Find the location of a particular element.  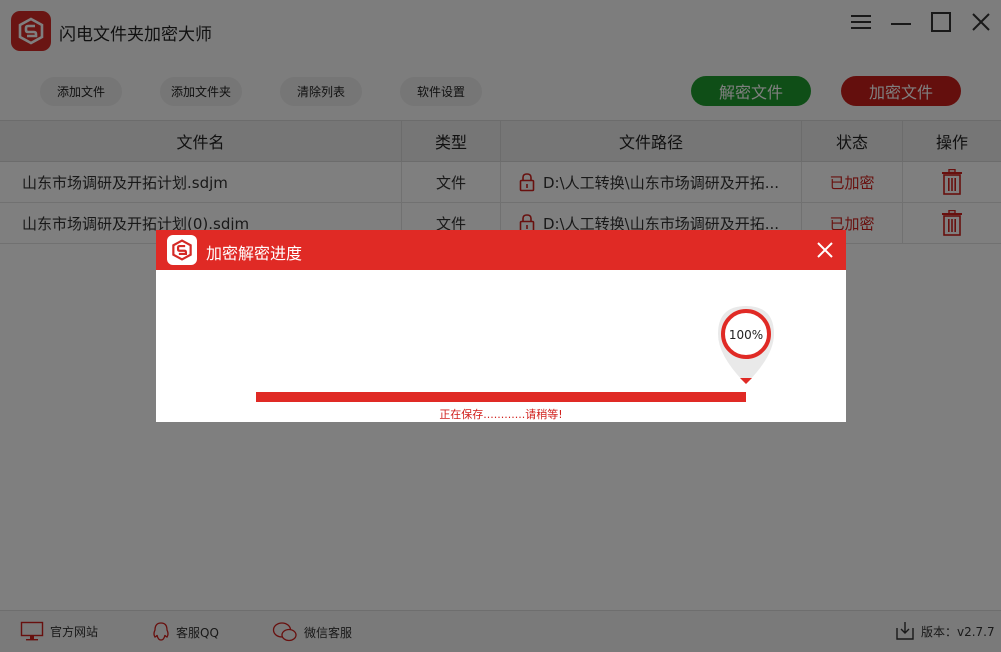

progress-bar-fill is located at coordinates (501, 397).